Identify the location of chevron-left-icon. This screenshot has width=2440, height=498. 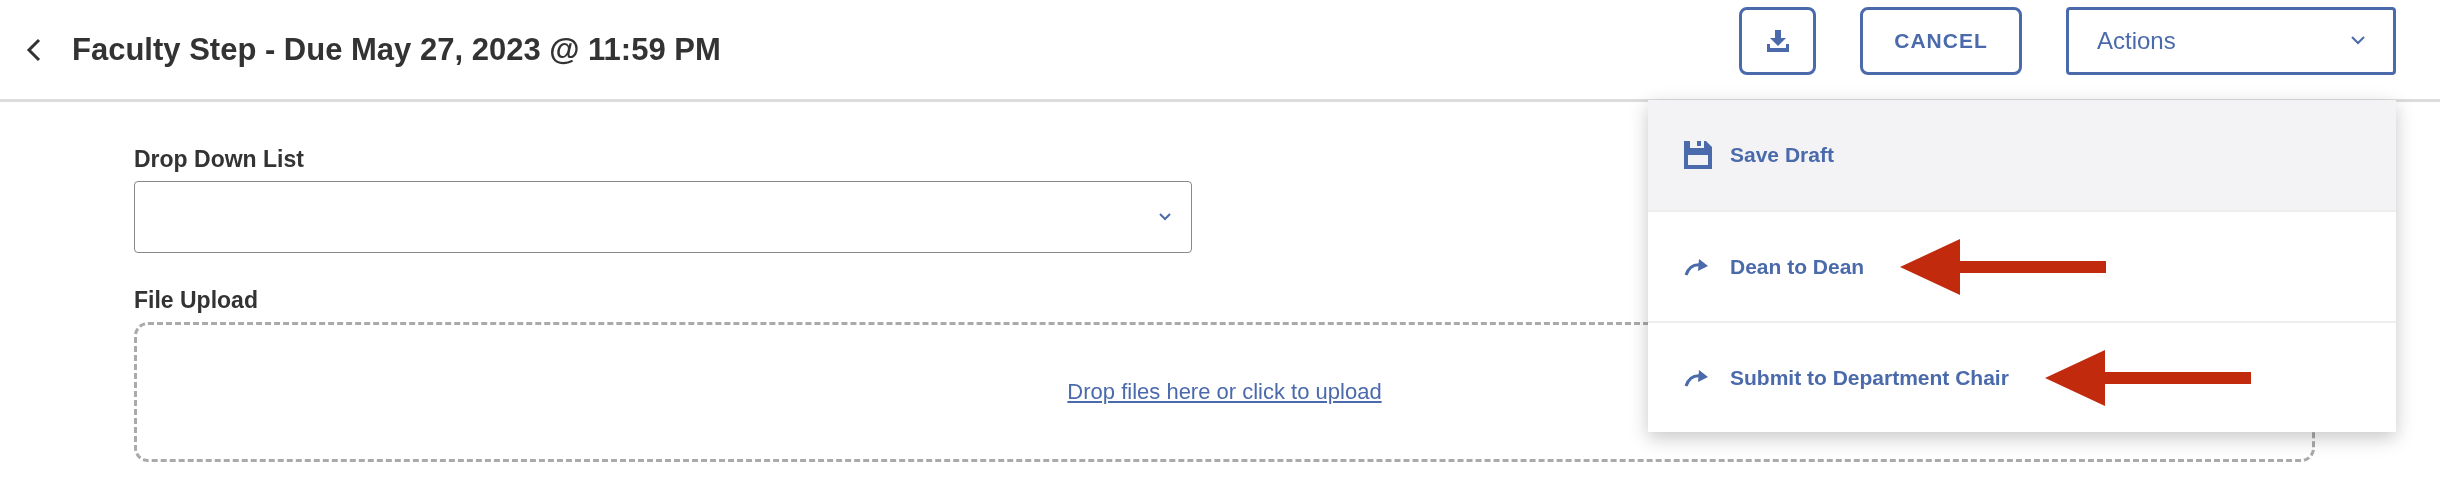
(34, 49).